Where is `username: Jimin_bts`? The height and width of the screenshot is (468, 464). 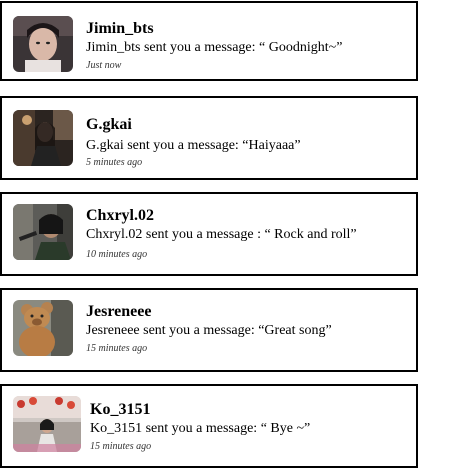 username: Jimin_bts is located at coordinates (120, 29).